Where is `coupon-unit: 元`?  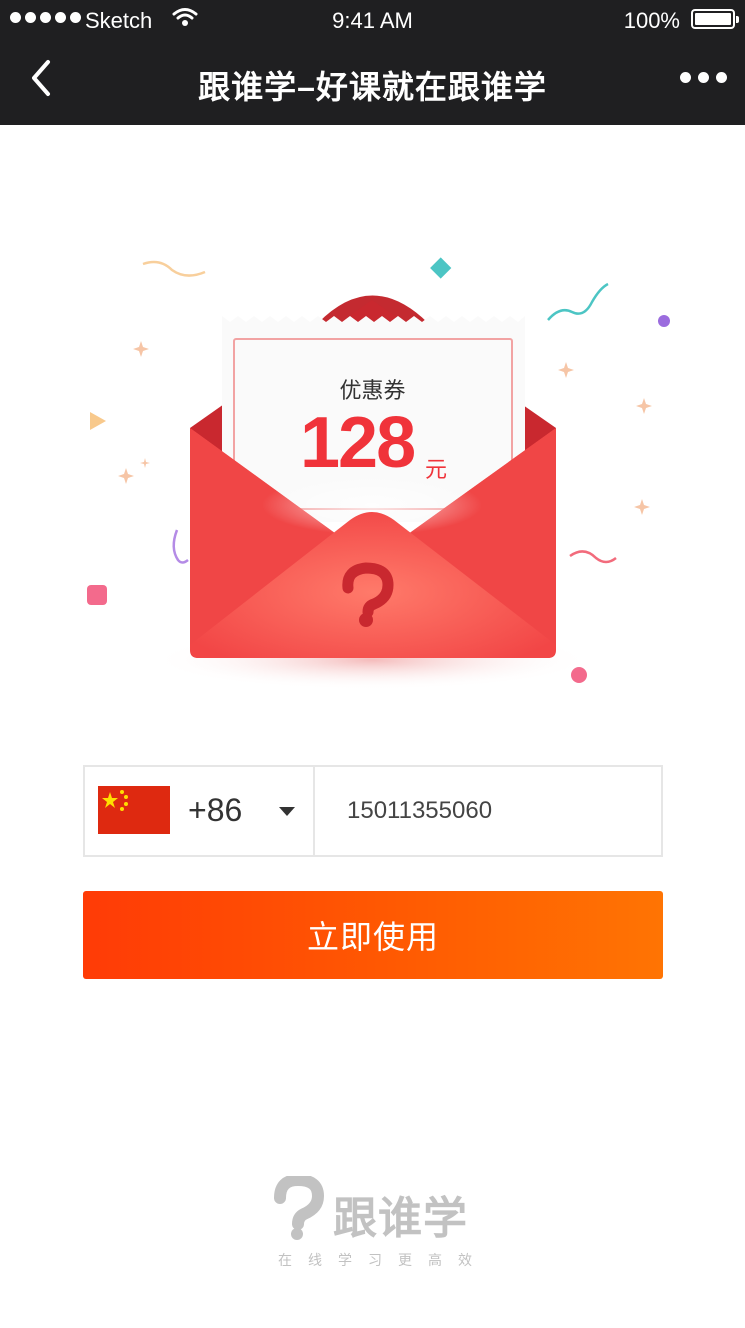
coupon-unit: 元 is located at coordinates (436, 469).